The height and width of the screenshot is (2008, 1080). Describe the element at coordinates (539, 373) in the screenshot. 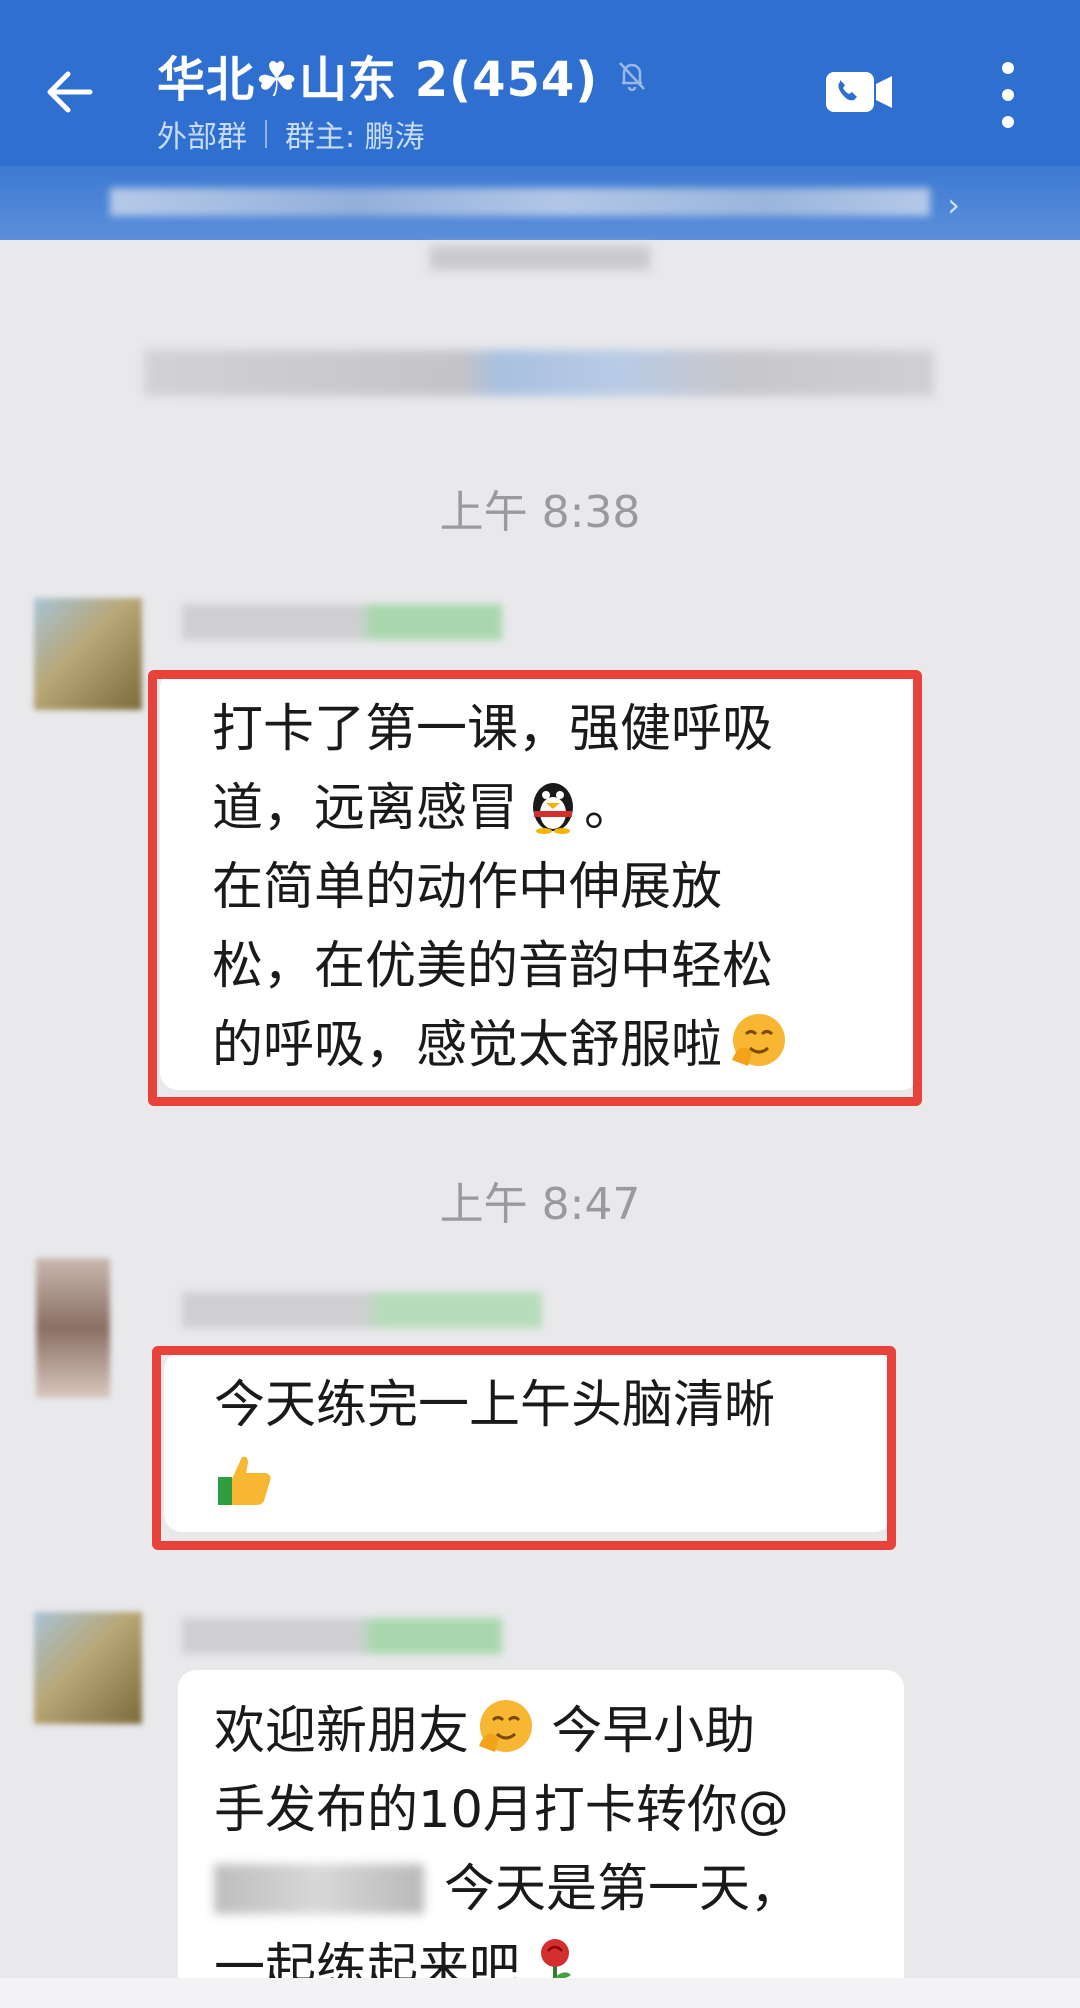

I see `blurred-system-message` at that location.